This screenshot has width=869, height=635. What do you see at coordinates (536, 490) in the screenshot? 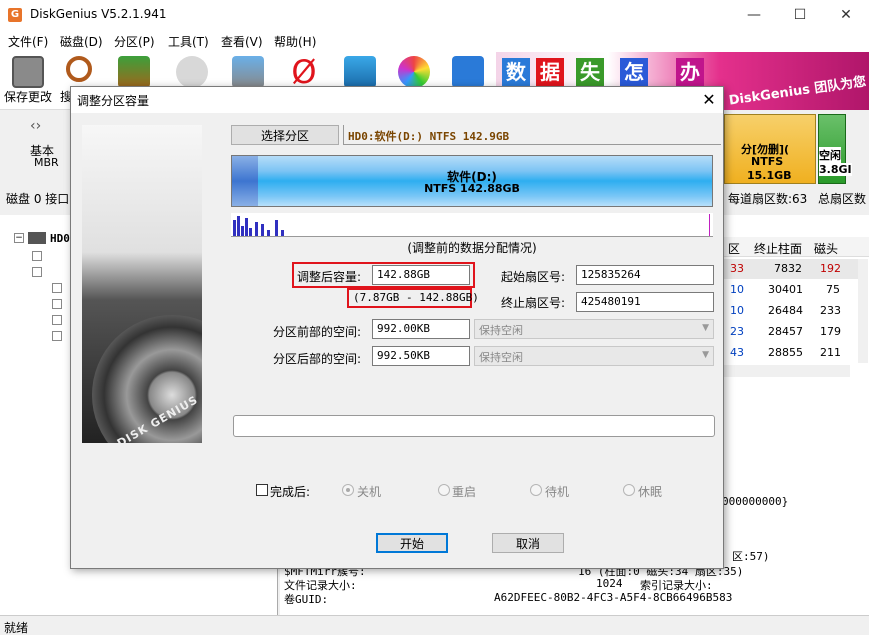
I see `radio-standby` at bounding box center [536, 490].